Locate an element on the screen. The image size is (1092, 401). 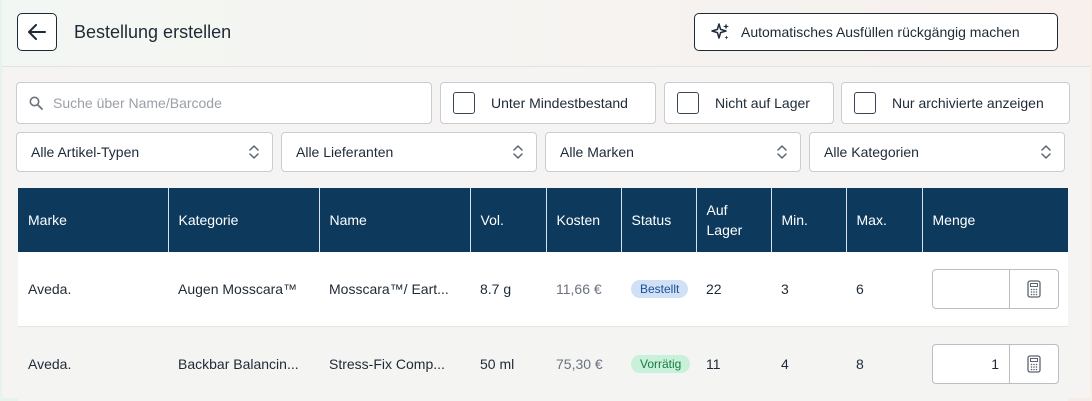
cell-volume: 8.7 g is located at coordinates (508, 289).